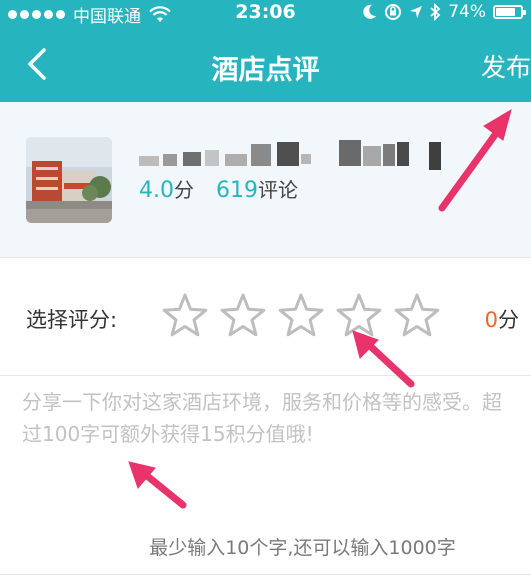  Describe the element at coordinates (370, 11) in the screenshot. I see `moon-icon` at that location.